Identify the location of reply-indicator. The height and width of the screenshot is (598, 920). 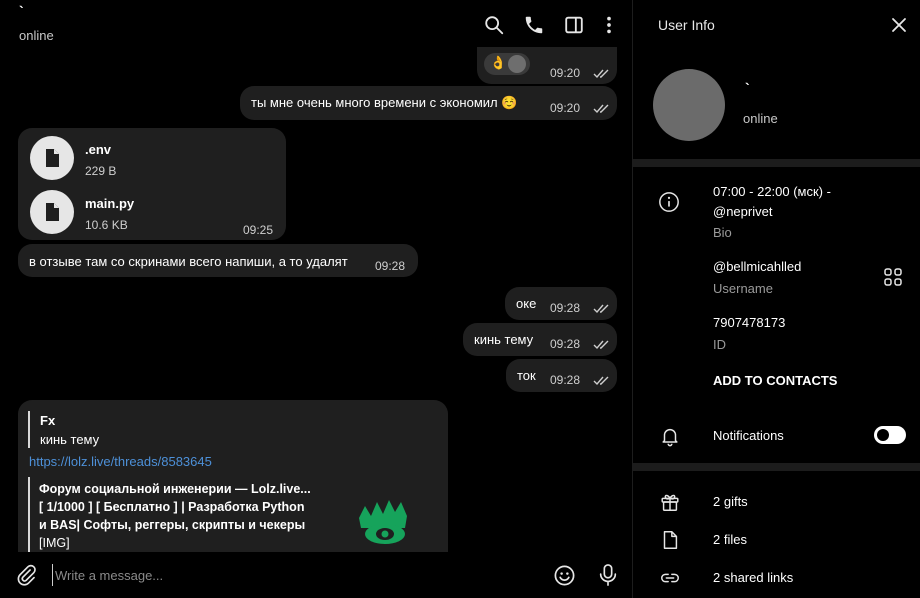
(29, 429).